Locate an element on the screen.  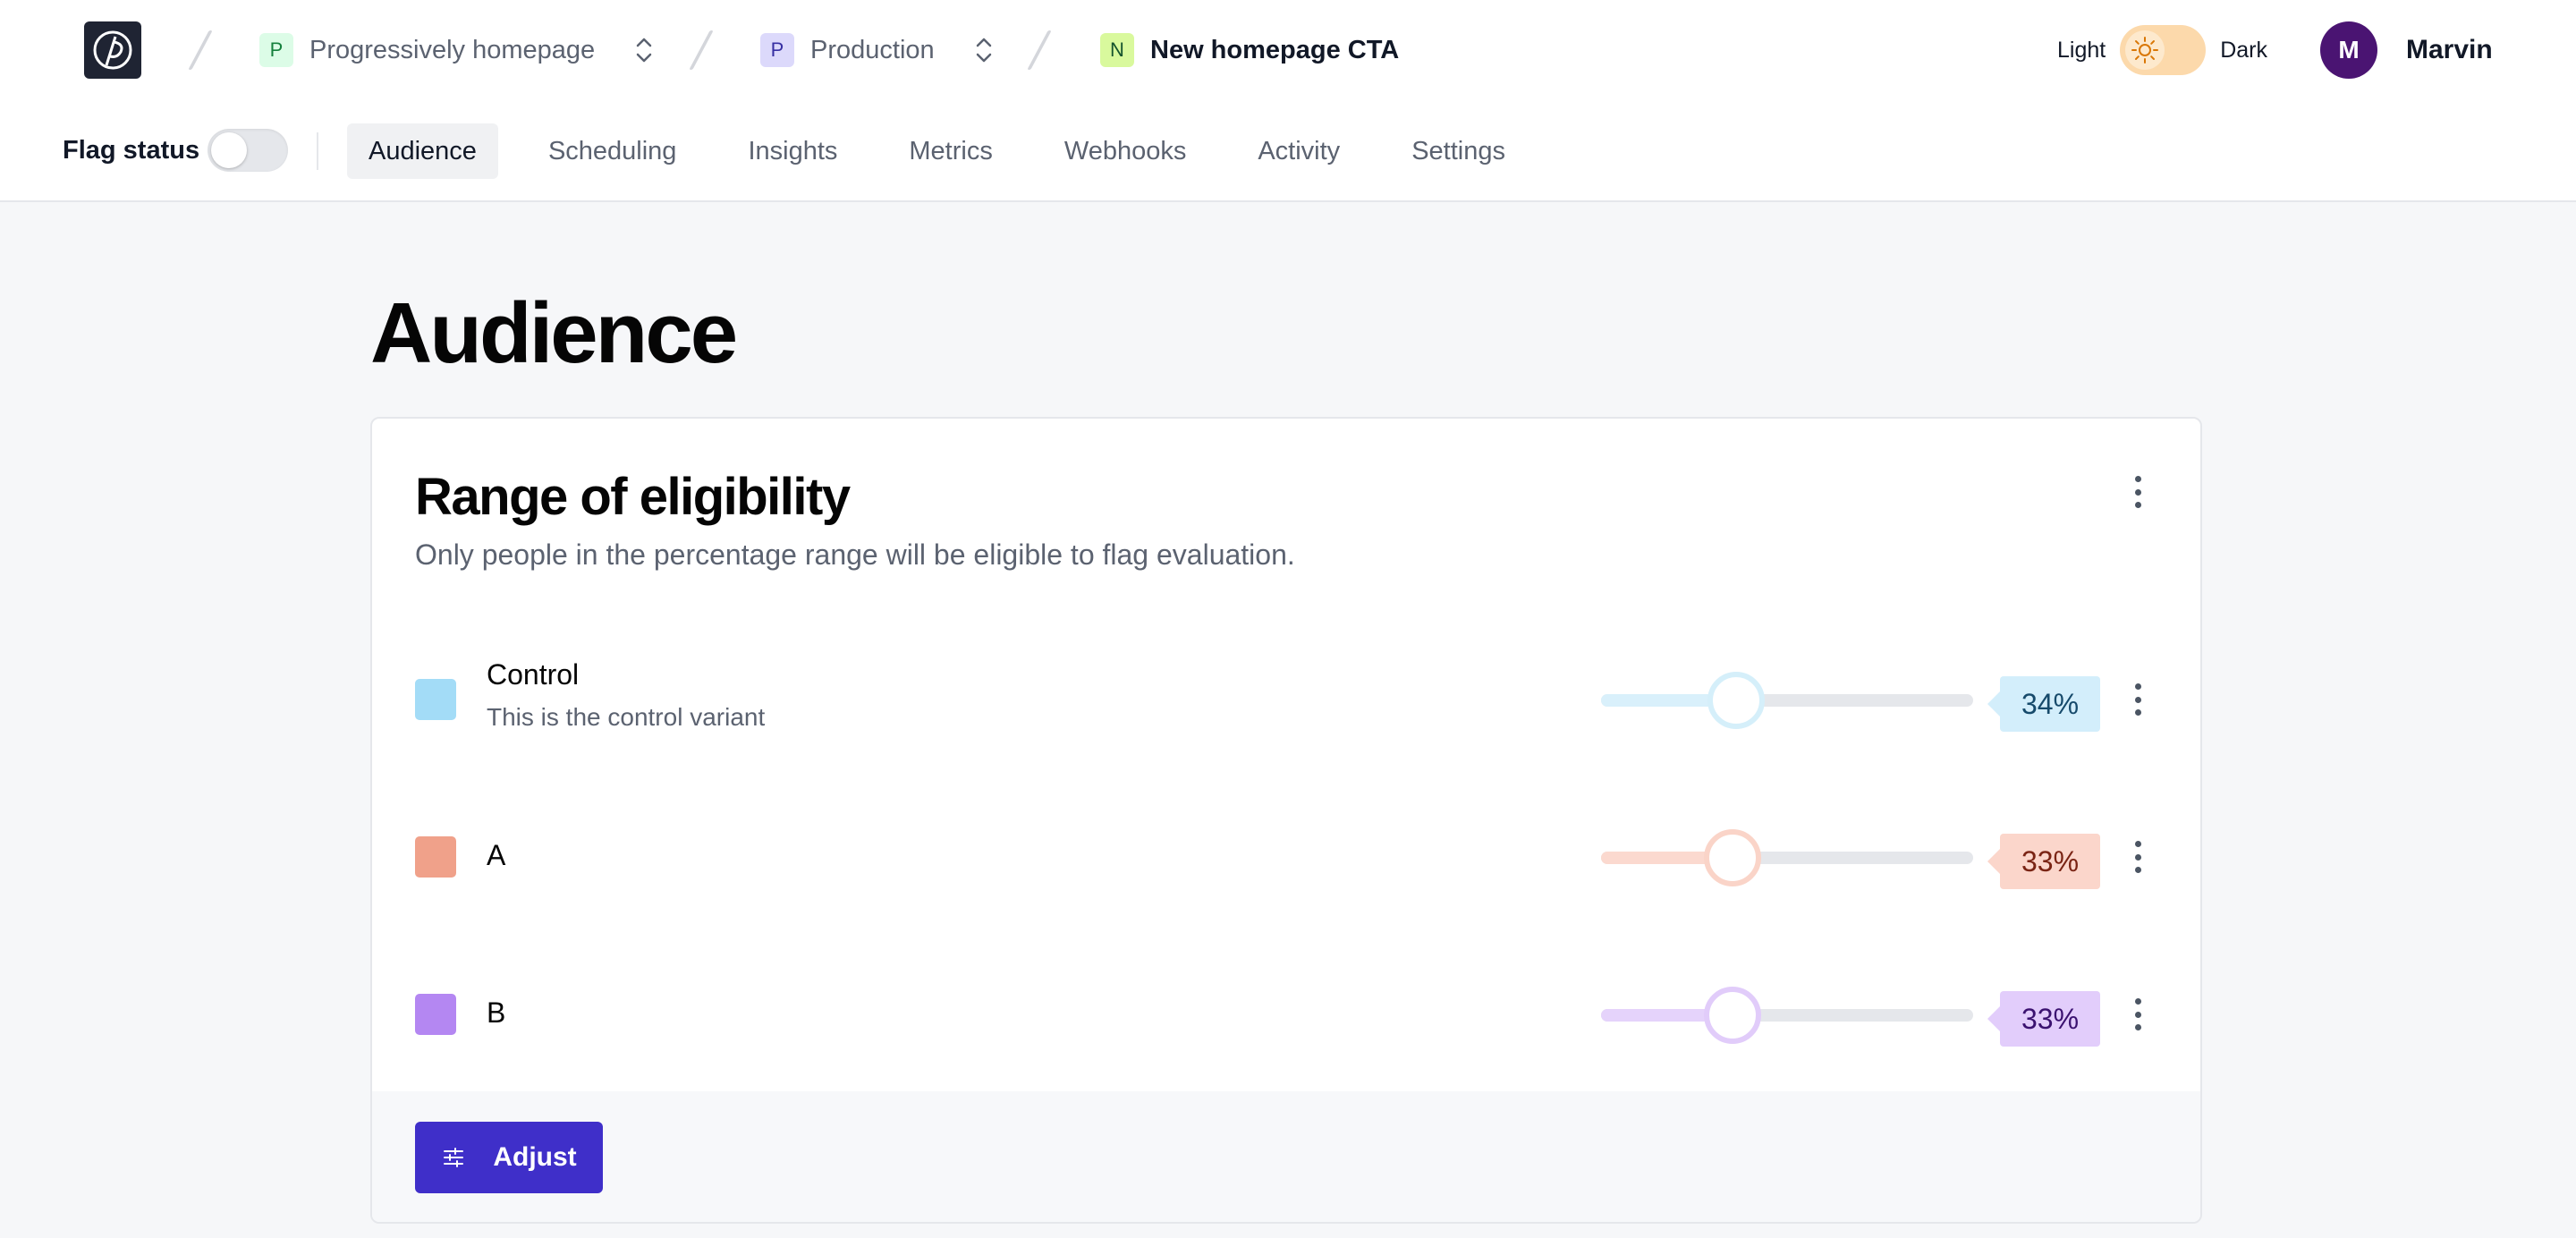
card-more-icon is located at coordinates (2138, 492).